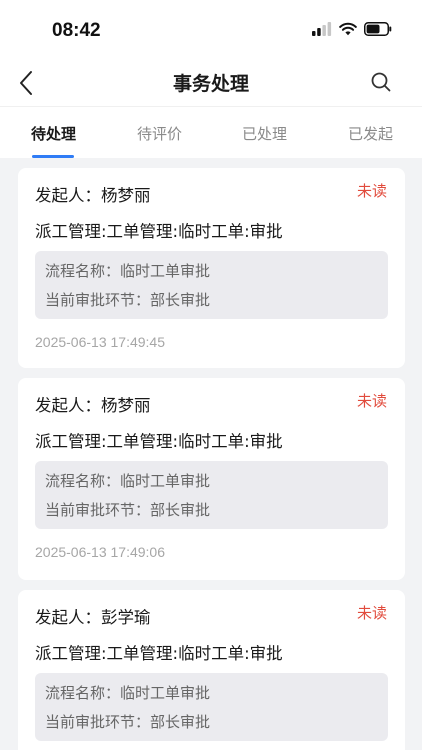 Image resolution: width=422 pixels, height=750 pixels. What do you see at coordinates (100, 342) in the screenshot?
I see `card-timestamp: 2025-06-13 17:49:45` at bounding box center [100, 342].